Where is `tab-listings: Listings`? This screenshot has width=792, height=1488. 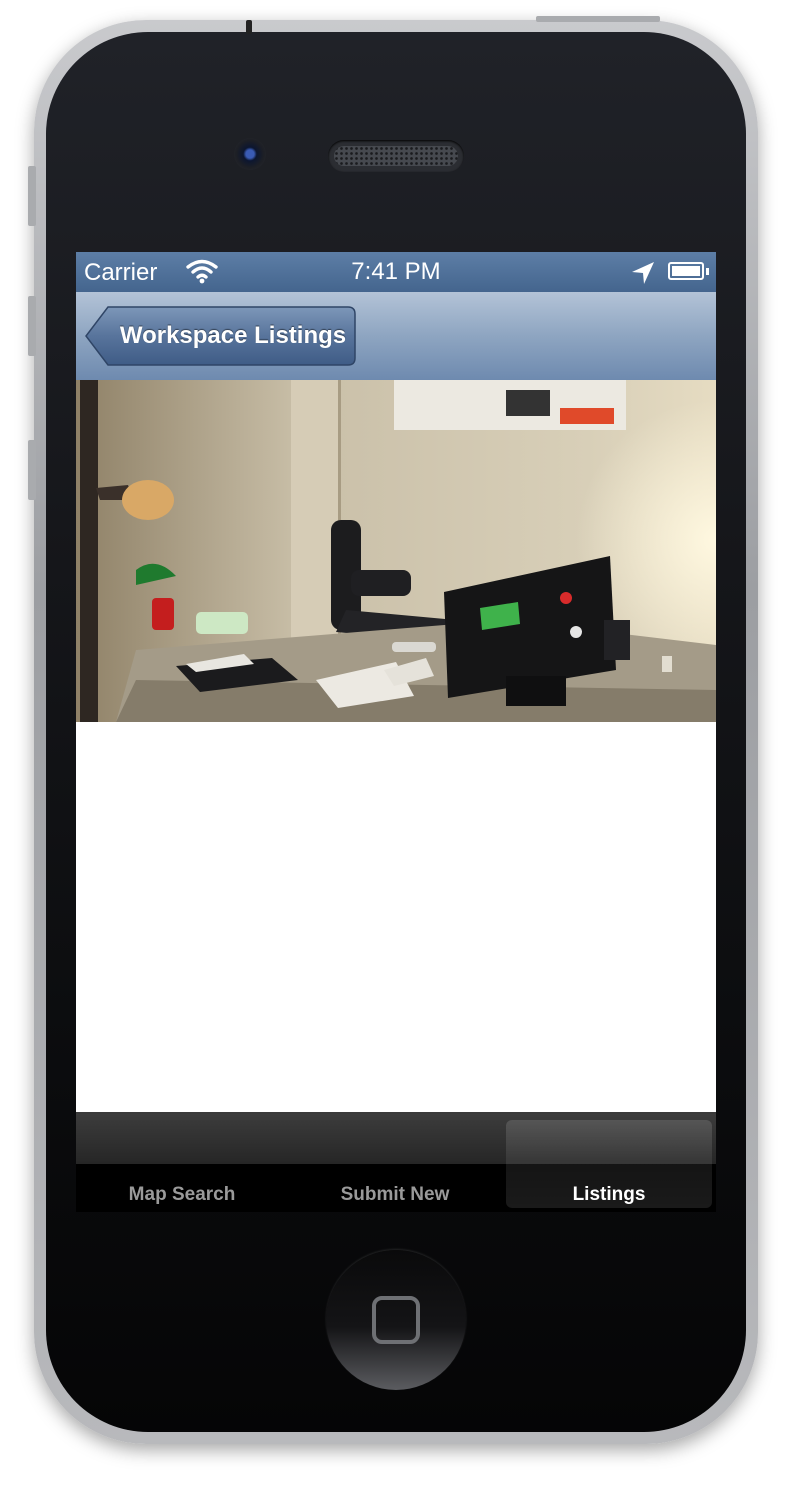 tab-listings: Listings is located at coordinates (609, 1164).